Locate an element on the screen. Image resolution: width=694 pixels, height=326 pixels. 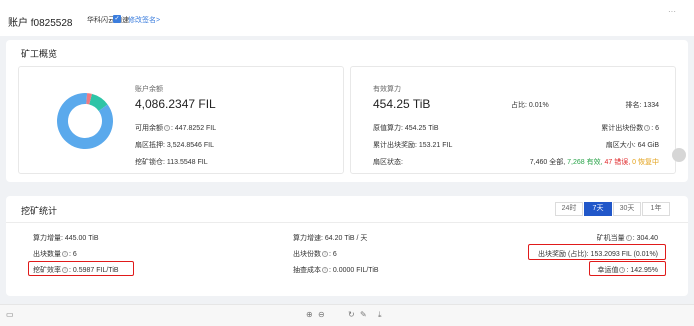
sector-all: 7,460 全部, is located at coordinates (547, 162).